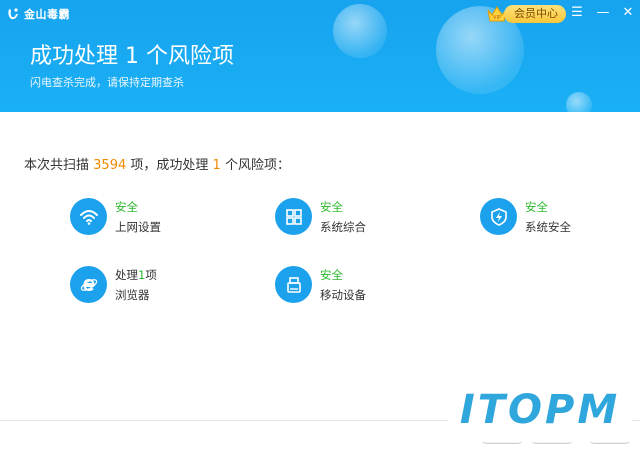 The height and width of the screenshot is (449, 640). I want to click on vip-center-button: 会员中心, so click(535, 14).